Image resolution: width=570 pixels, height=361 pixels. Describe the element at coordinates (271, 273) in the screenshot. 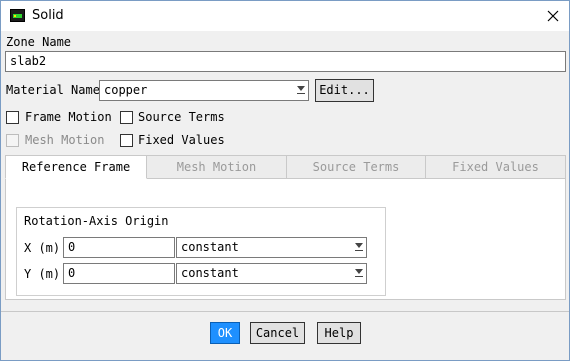

I see `y-origin-method-select: constant` at that location.